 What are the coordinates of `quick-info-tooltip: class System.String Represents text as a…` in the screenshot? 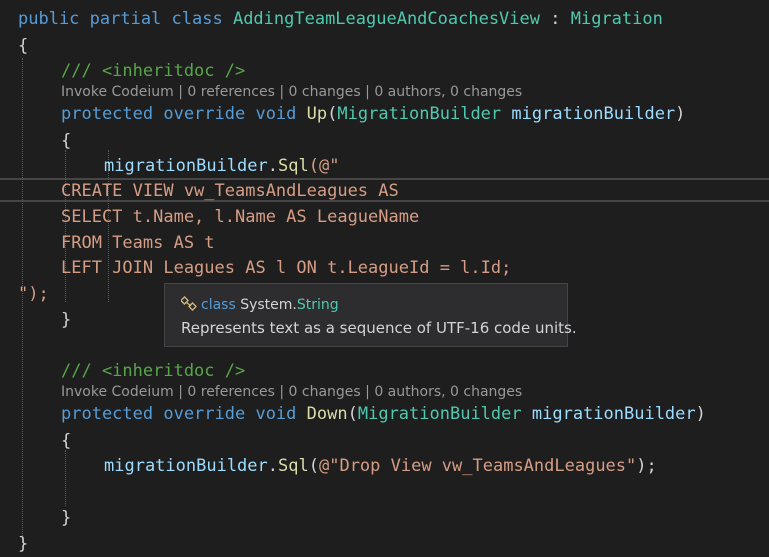 It's located at (370, 315).